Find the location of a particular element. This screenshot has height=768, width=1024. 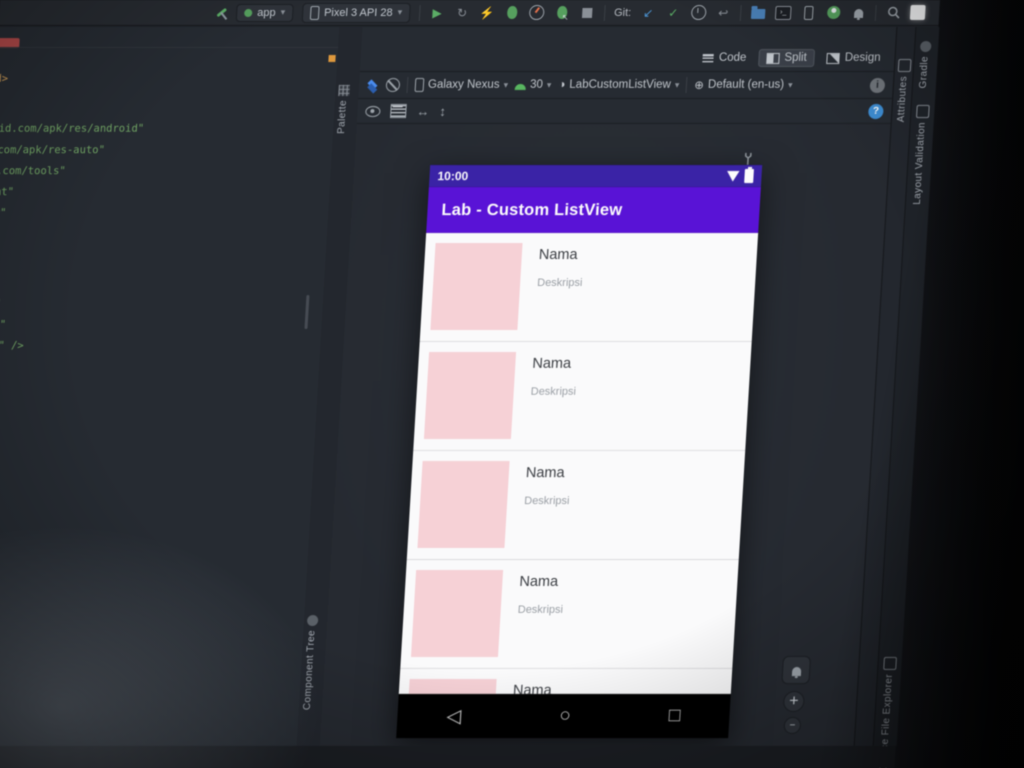

notifications-bell-icon is located at coordinates (858, 13).